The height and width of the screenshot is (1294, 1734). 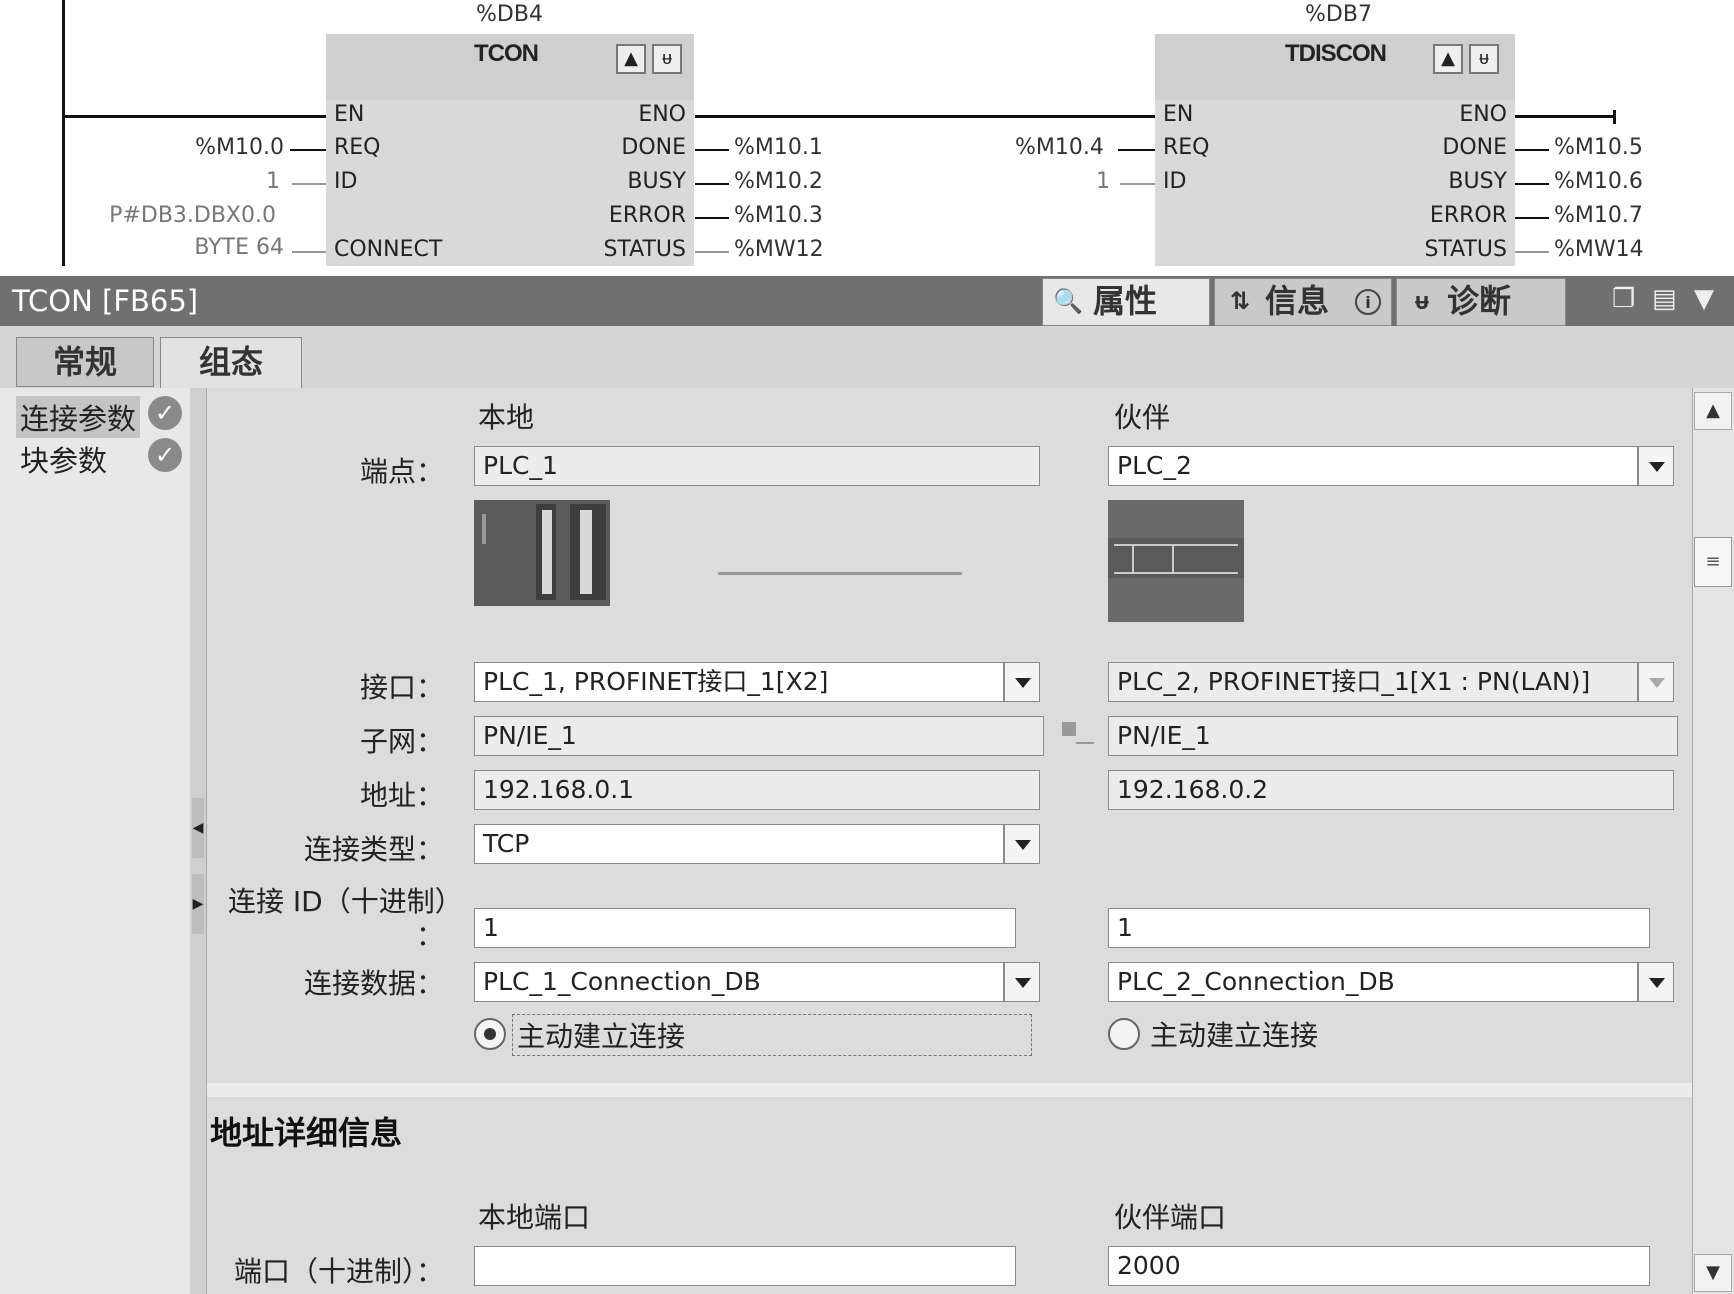 What do you see at coordinates (1170, 1217) in the screenshot?
I see `partner-port-header: 伙伴端口` at bounding box center [1170, 1217].